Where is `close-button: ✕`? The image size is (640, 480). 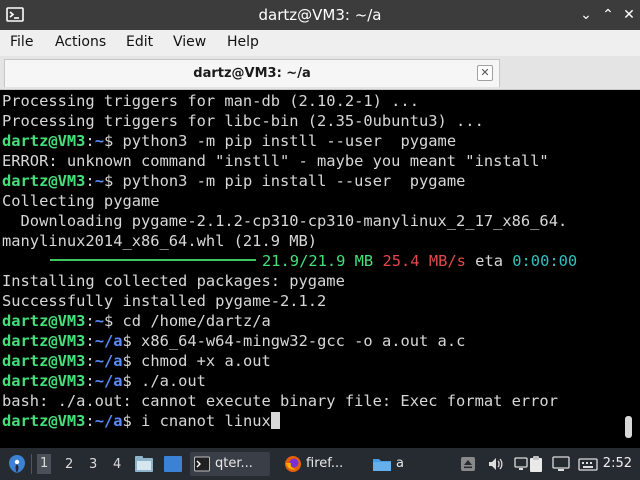
close-button: ✕ is located at coordinates (629, 15).